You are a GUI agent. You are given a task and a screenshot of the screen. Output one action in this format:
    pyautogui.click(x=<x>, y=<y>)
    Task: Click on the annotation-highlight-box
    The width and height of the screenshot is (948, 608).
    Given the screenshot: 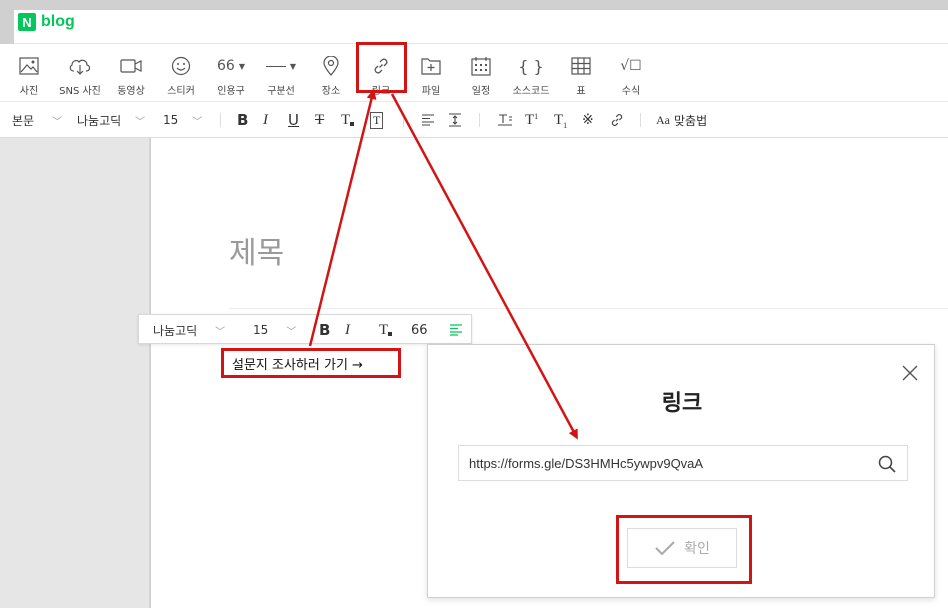 What is the action you would take?
    pyautogui.click(x=381, y=67)
    